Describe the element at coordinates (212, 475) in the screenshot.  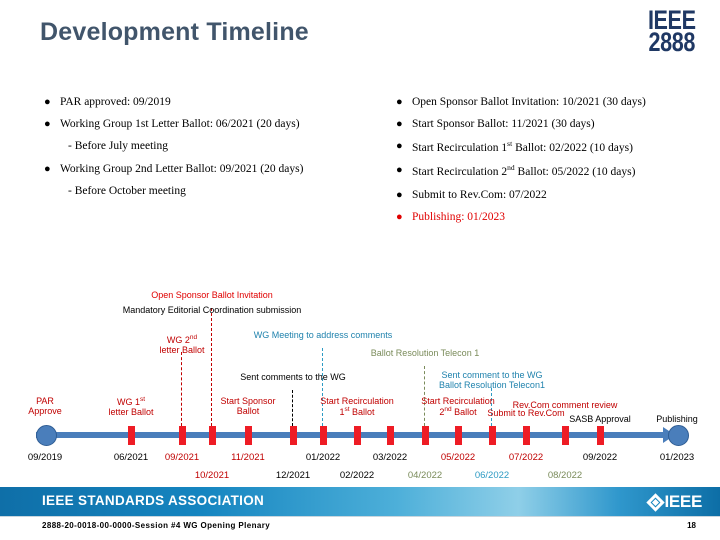
I see `timeline-date-label: 10/2021` at that location.